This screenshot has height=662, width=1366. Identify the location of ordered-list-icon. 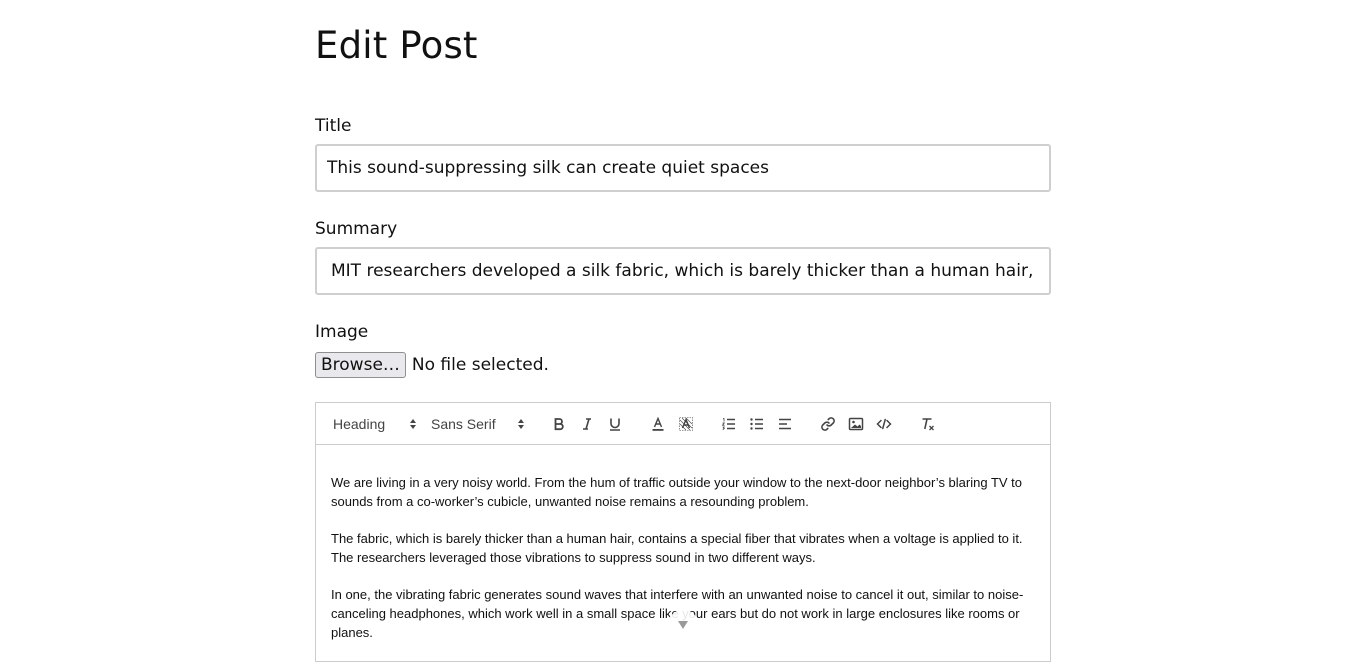
(728, 424).